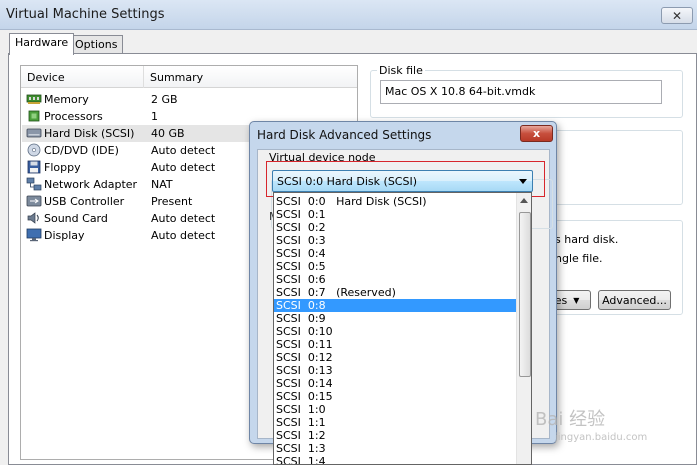 This screenshot has width=697, height=465. I want to click on dropdown-scrollbar, so click(523, 328).